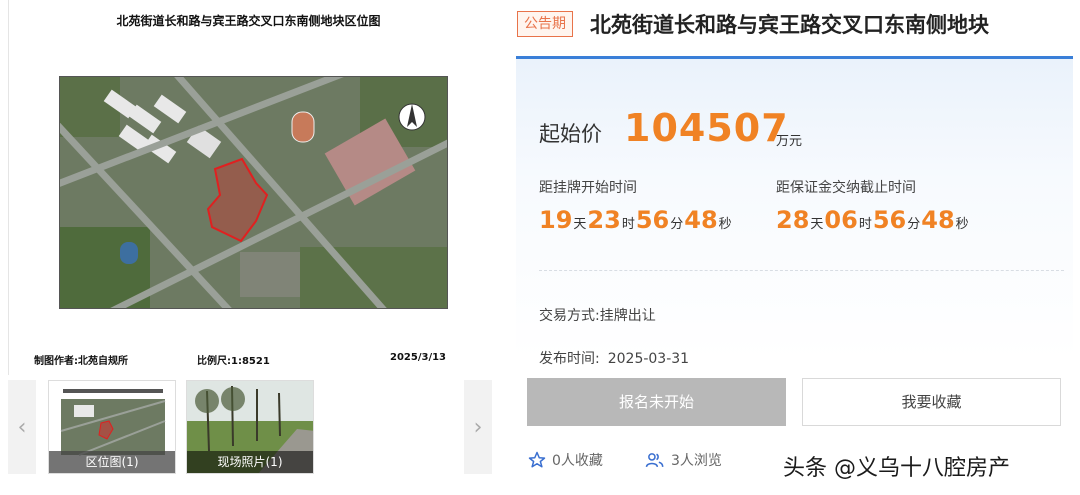 This screenshot has height=495, width=1080. Describe the element at coordinates (233, 361) in the screenshot. I see `map-scale: 比例尺:1:8521` at that location.